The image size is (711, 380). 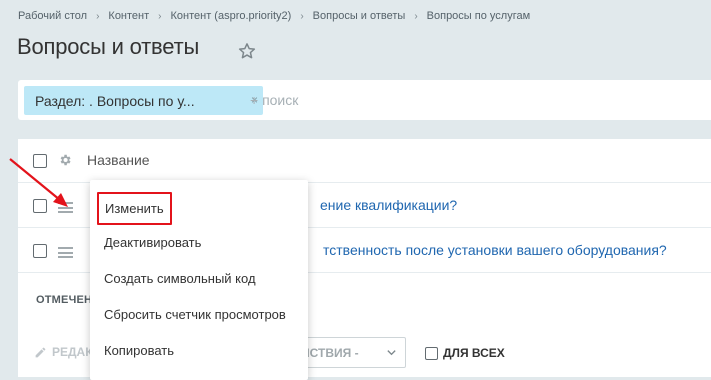 What do you see at coordinates (65, 252) in the screenshot?
I see `row-menu-icon` at bounding box center [65, 252].